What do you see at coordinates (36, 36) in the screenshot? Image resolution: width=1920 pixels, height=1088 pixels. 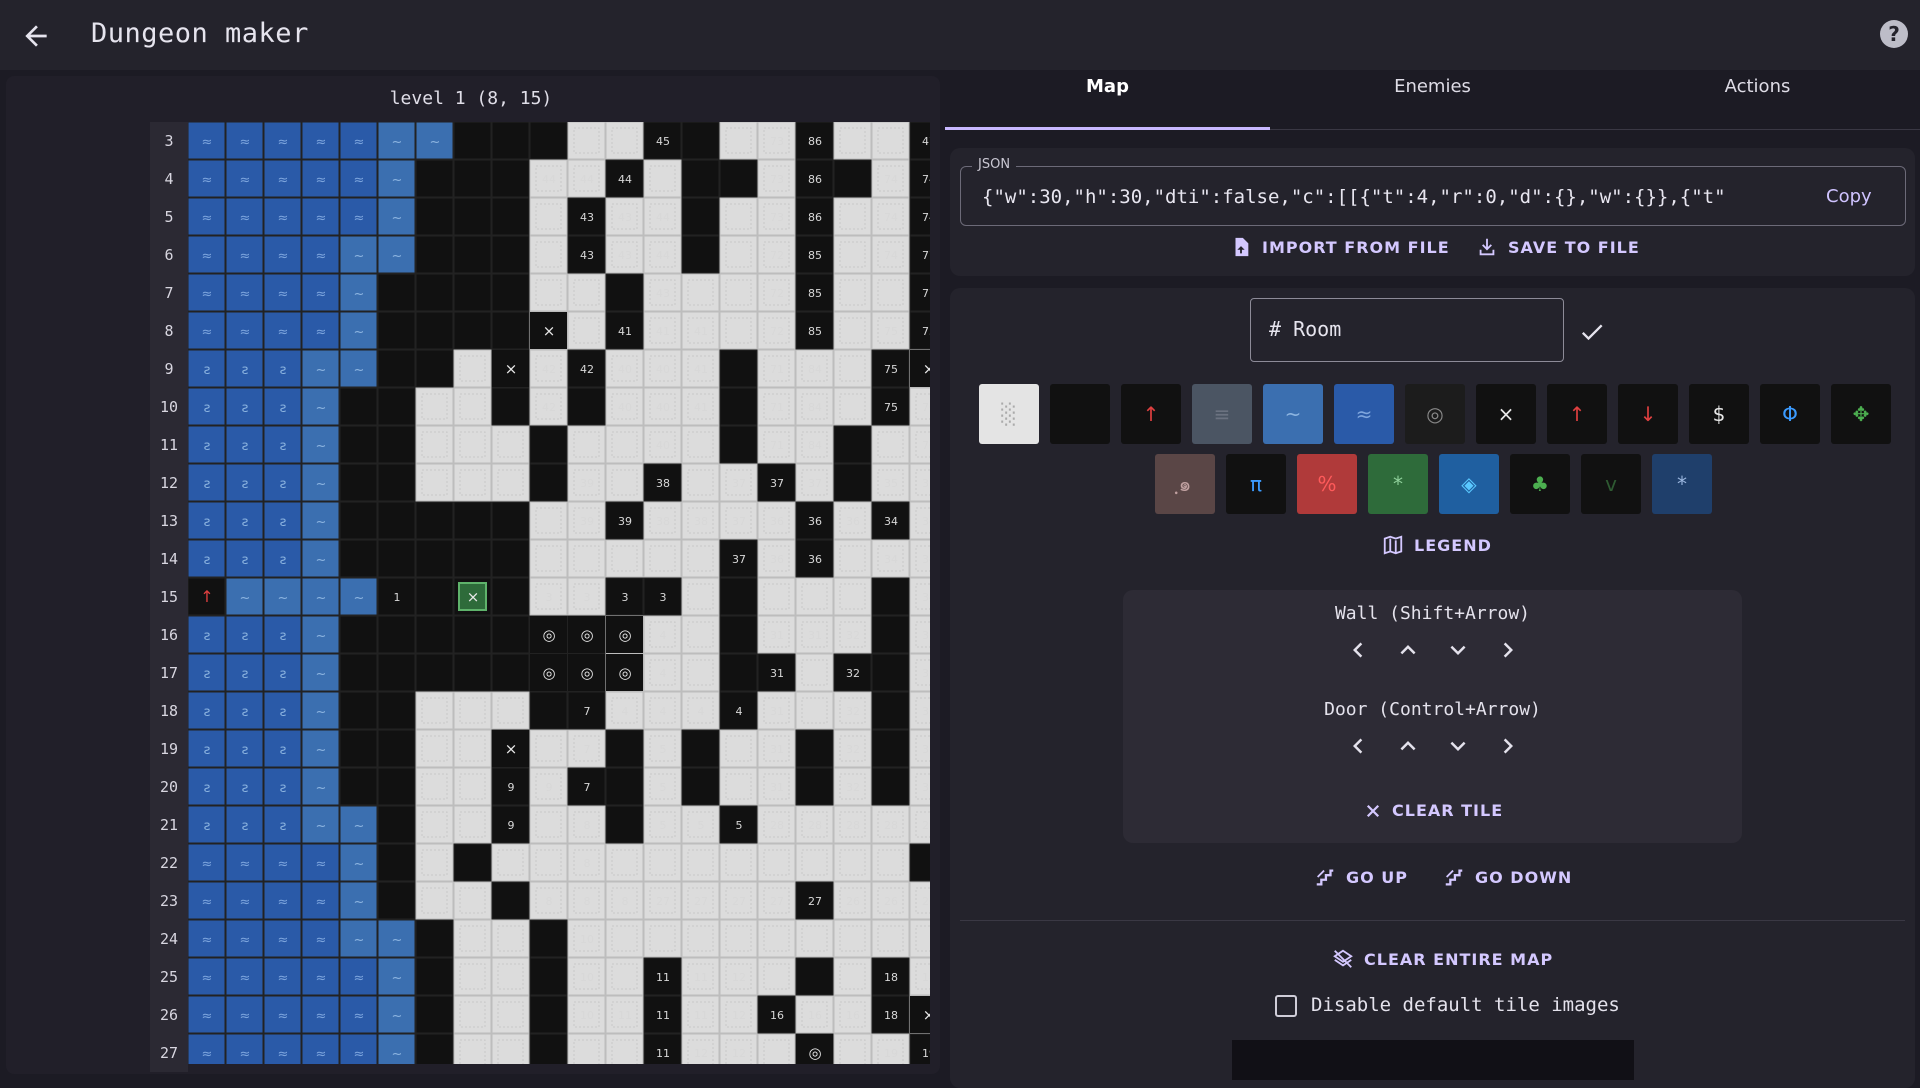 I see `back-arrow-icon` at bounding box center [36, 36].